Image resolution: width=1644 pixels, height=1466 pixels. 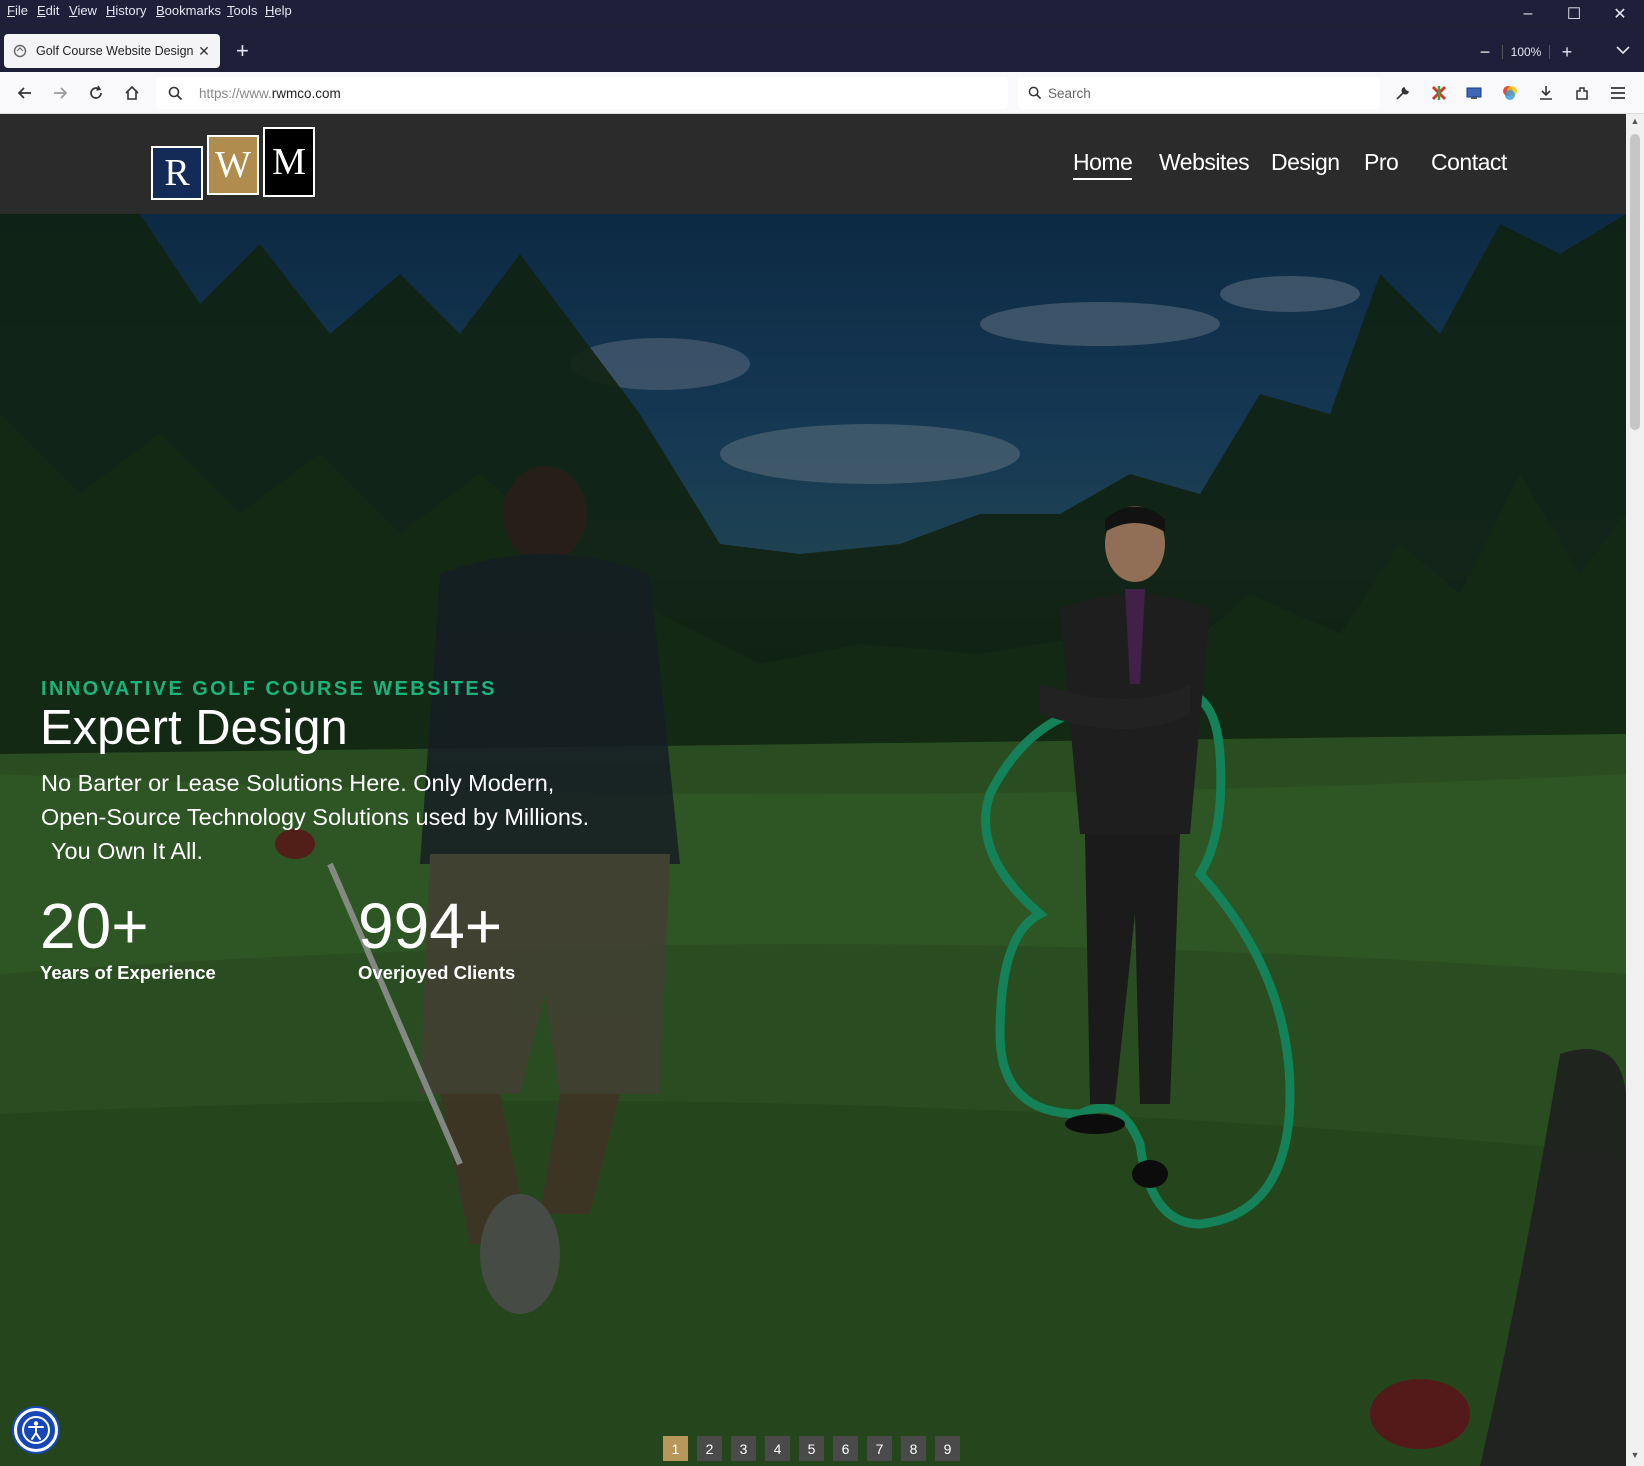 What do you see at coordinates (17, 10) in the screenshot?
I see `menu-file: File` at bounding box center [17, 10].